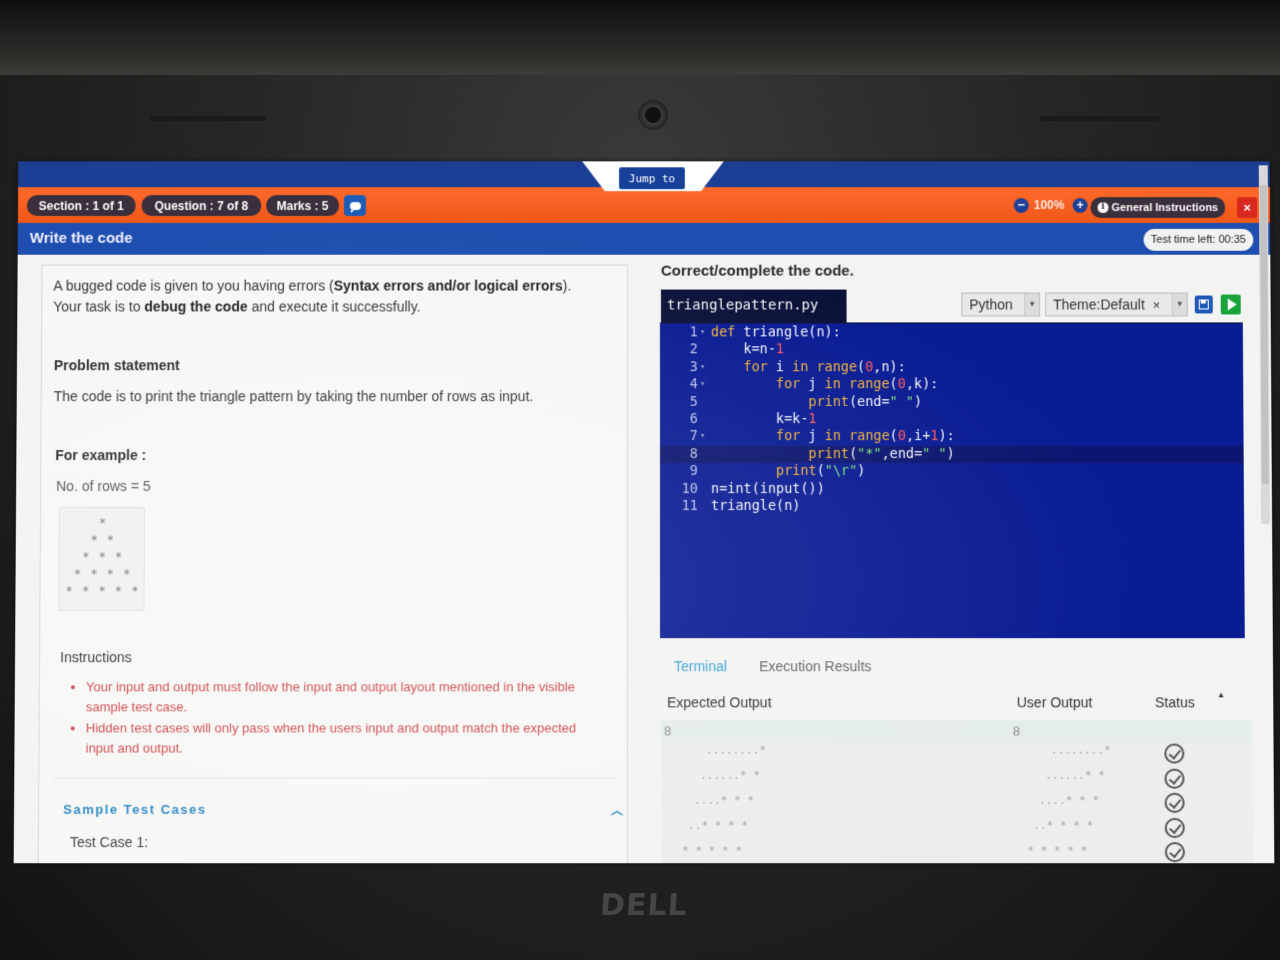  Describe the element at coordinates (951, 384) in the screenshot. I see `code-line: 4 ▾ for j in range(0,k):` at that location.